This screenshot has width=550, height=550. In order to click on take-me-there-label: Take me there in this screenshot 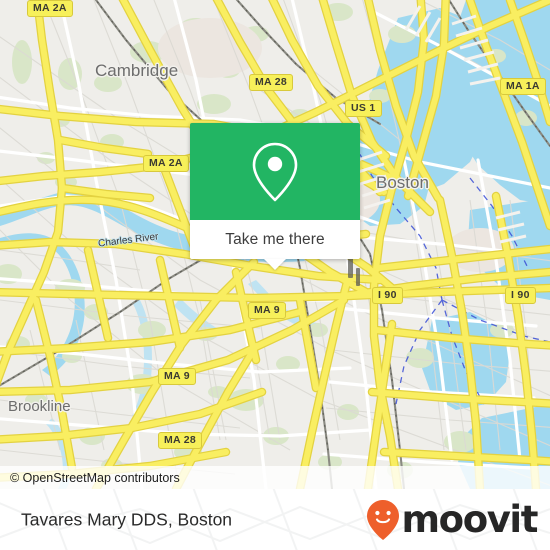, I will do `click(275, 239)`.